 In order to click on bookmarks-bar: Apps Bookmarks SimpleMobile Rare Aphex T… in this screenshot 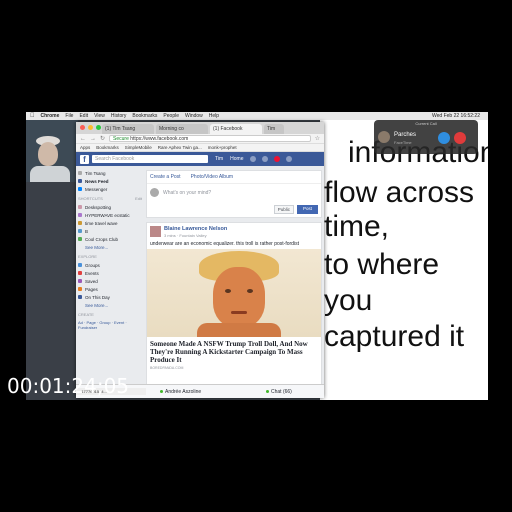, I will do `click(200, 148)`.